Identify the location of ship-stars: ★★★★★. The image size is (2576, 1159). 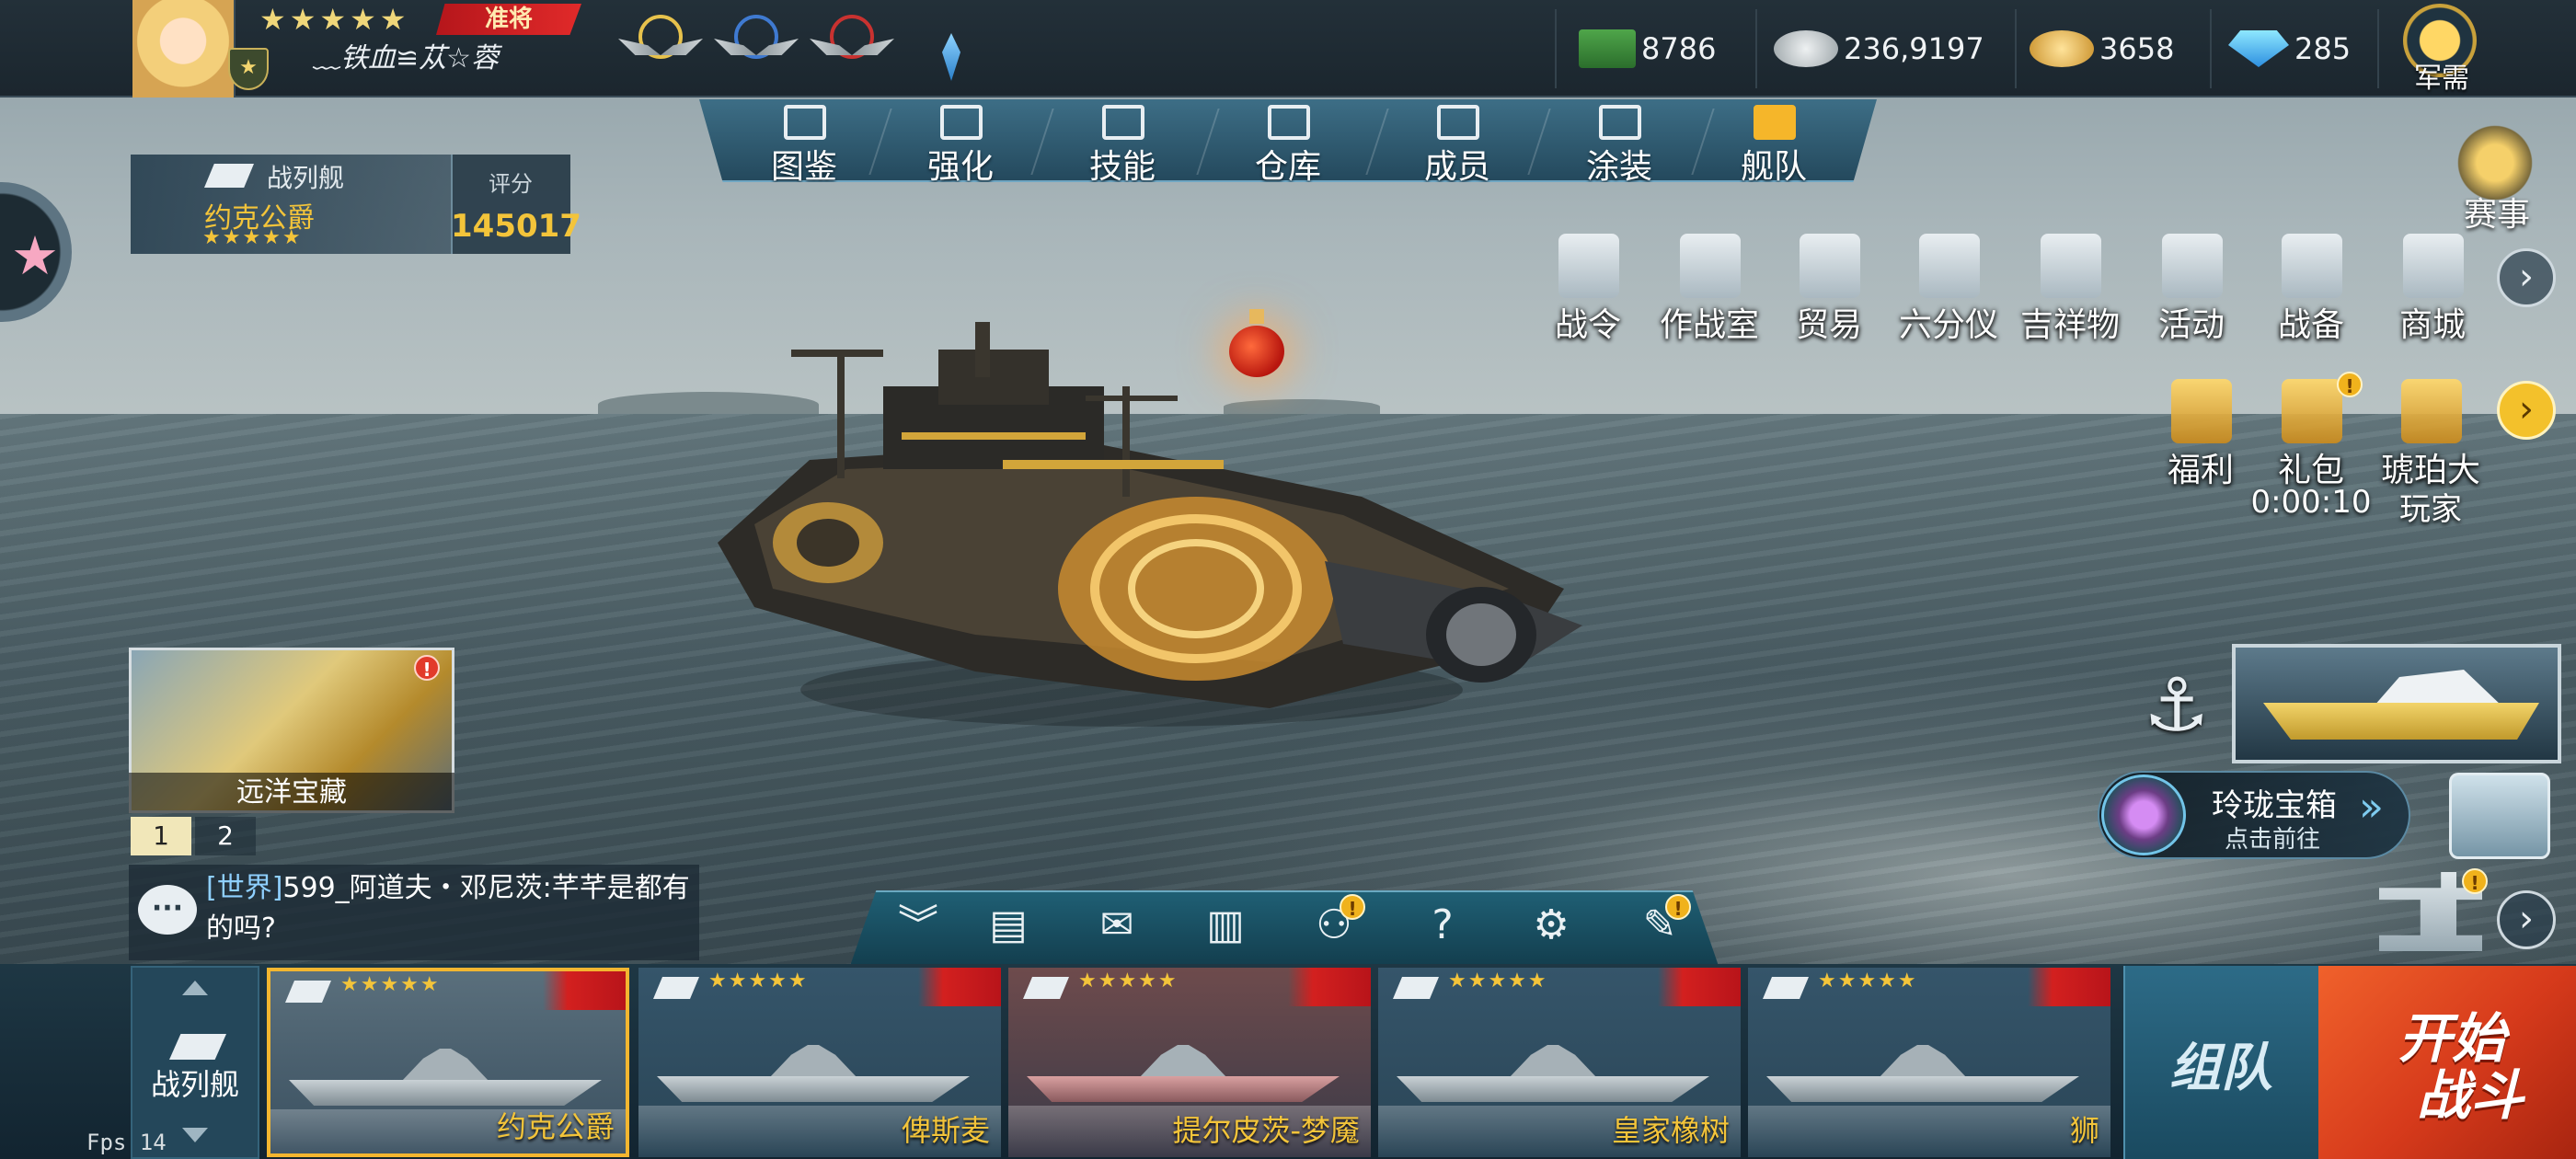
(252, 237).